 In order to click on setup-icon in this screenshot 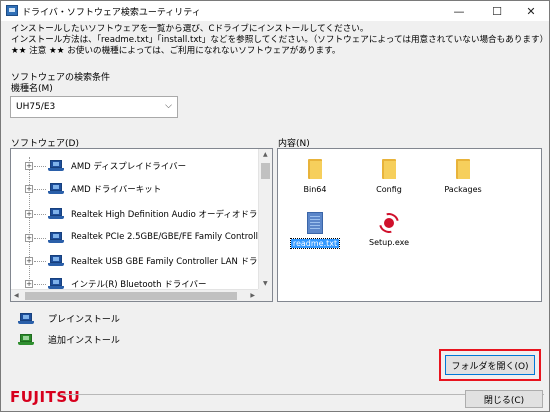, I will do `click(389, 223)`.